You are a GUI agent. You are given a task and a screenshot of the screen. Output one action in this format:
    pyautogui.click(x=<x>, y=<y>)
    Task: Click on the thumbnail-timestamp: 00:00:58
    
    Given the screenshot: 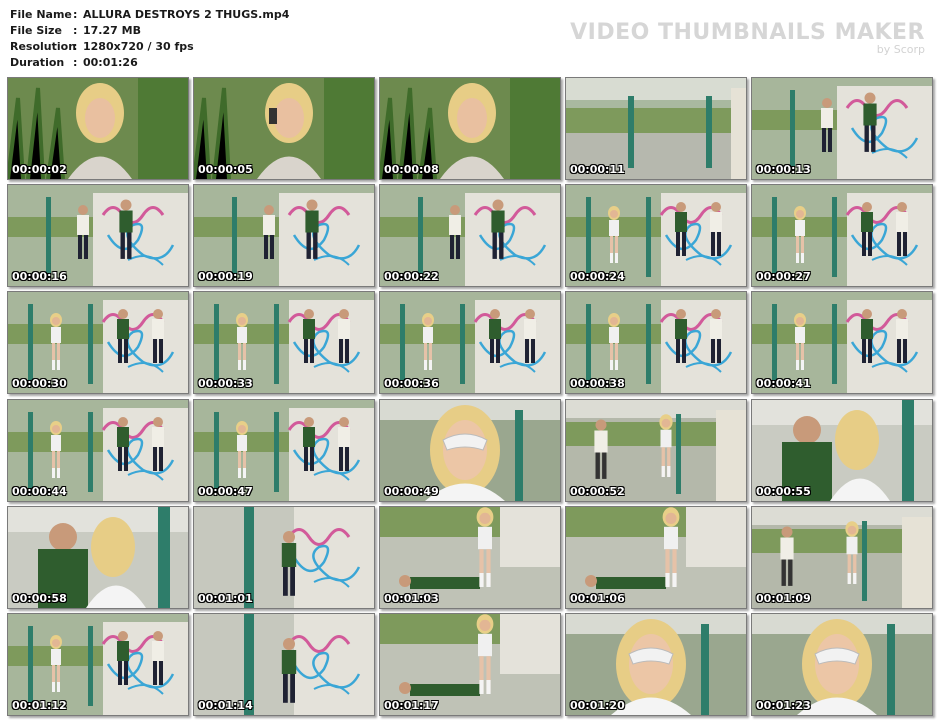 What is the action you would take?
    pyautogui.click(x=39, y=598)
    